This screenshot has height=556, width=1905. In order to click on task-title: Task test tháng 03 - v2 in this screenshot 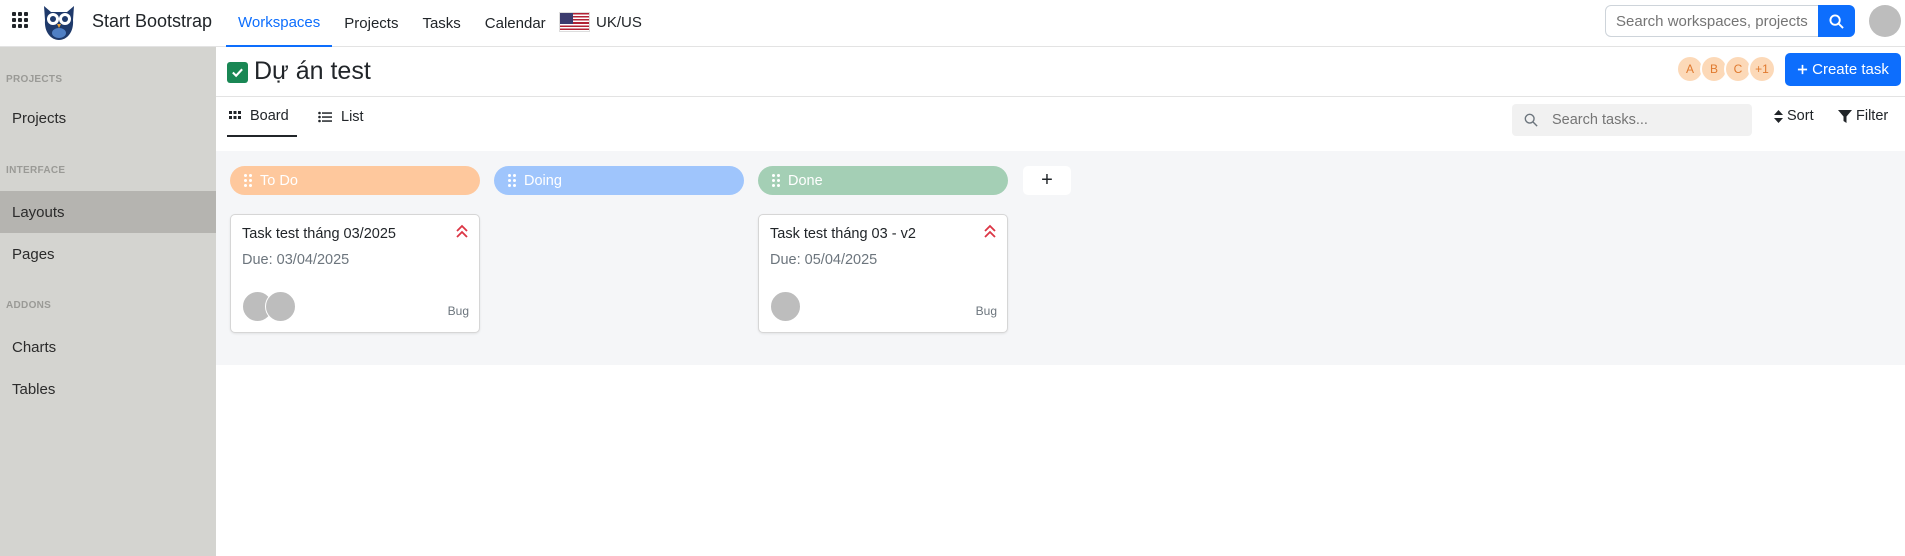, I will do `click(843, 234)`.